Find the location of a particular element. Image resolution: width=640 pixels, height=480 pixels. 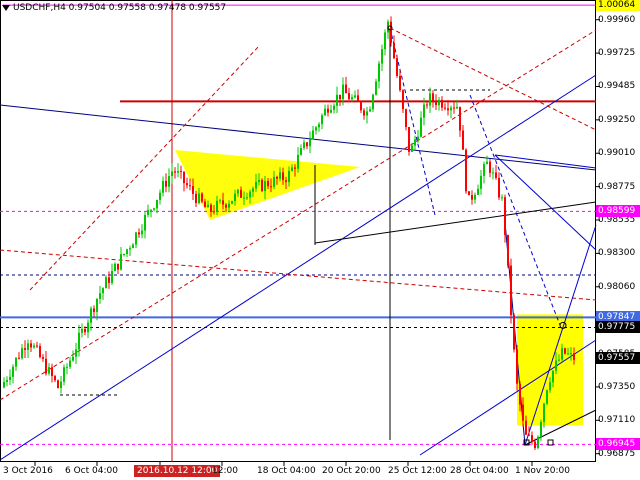

price-tick-label: 0.99010 is located at coordinates (617, 153).